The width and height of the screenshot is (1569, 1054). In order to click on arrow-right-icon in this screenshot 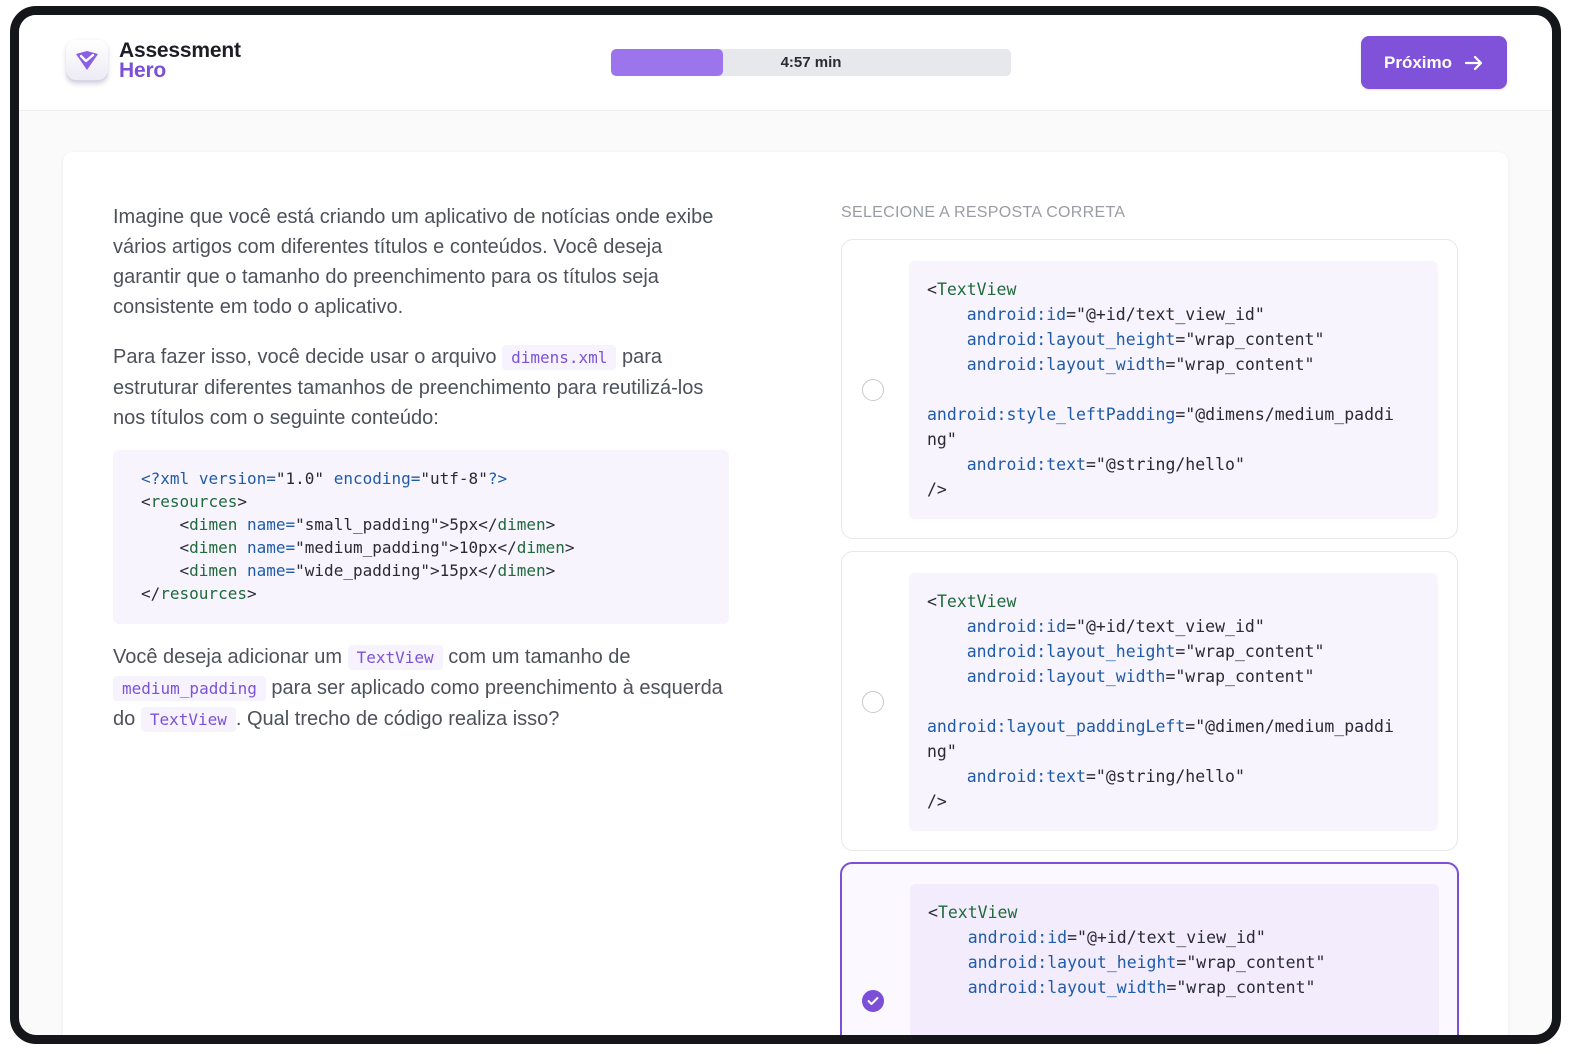, I will do `click(1473, 62)`.